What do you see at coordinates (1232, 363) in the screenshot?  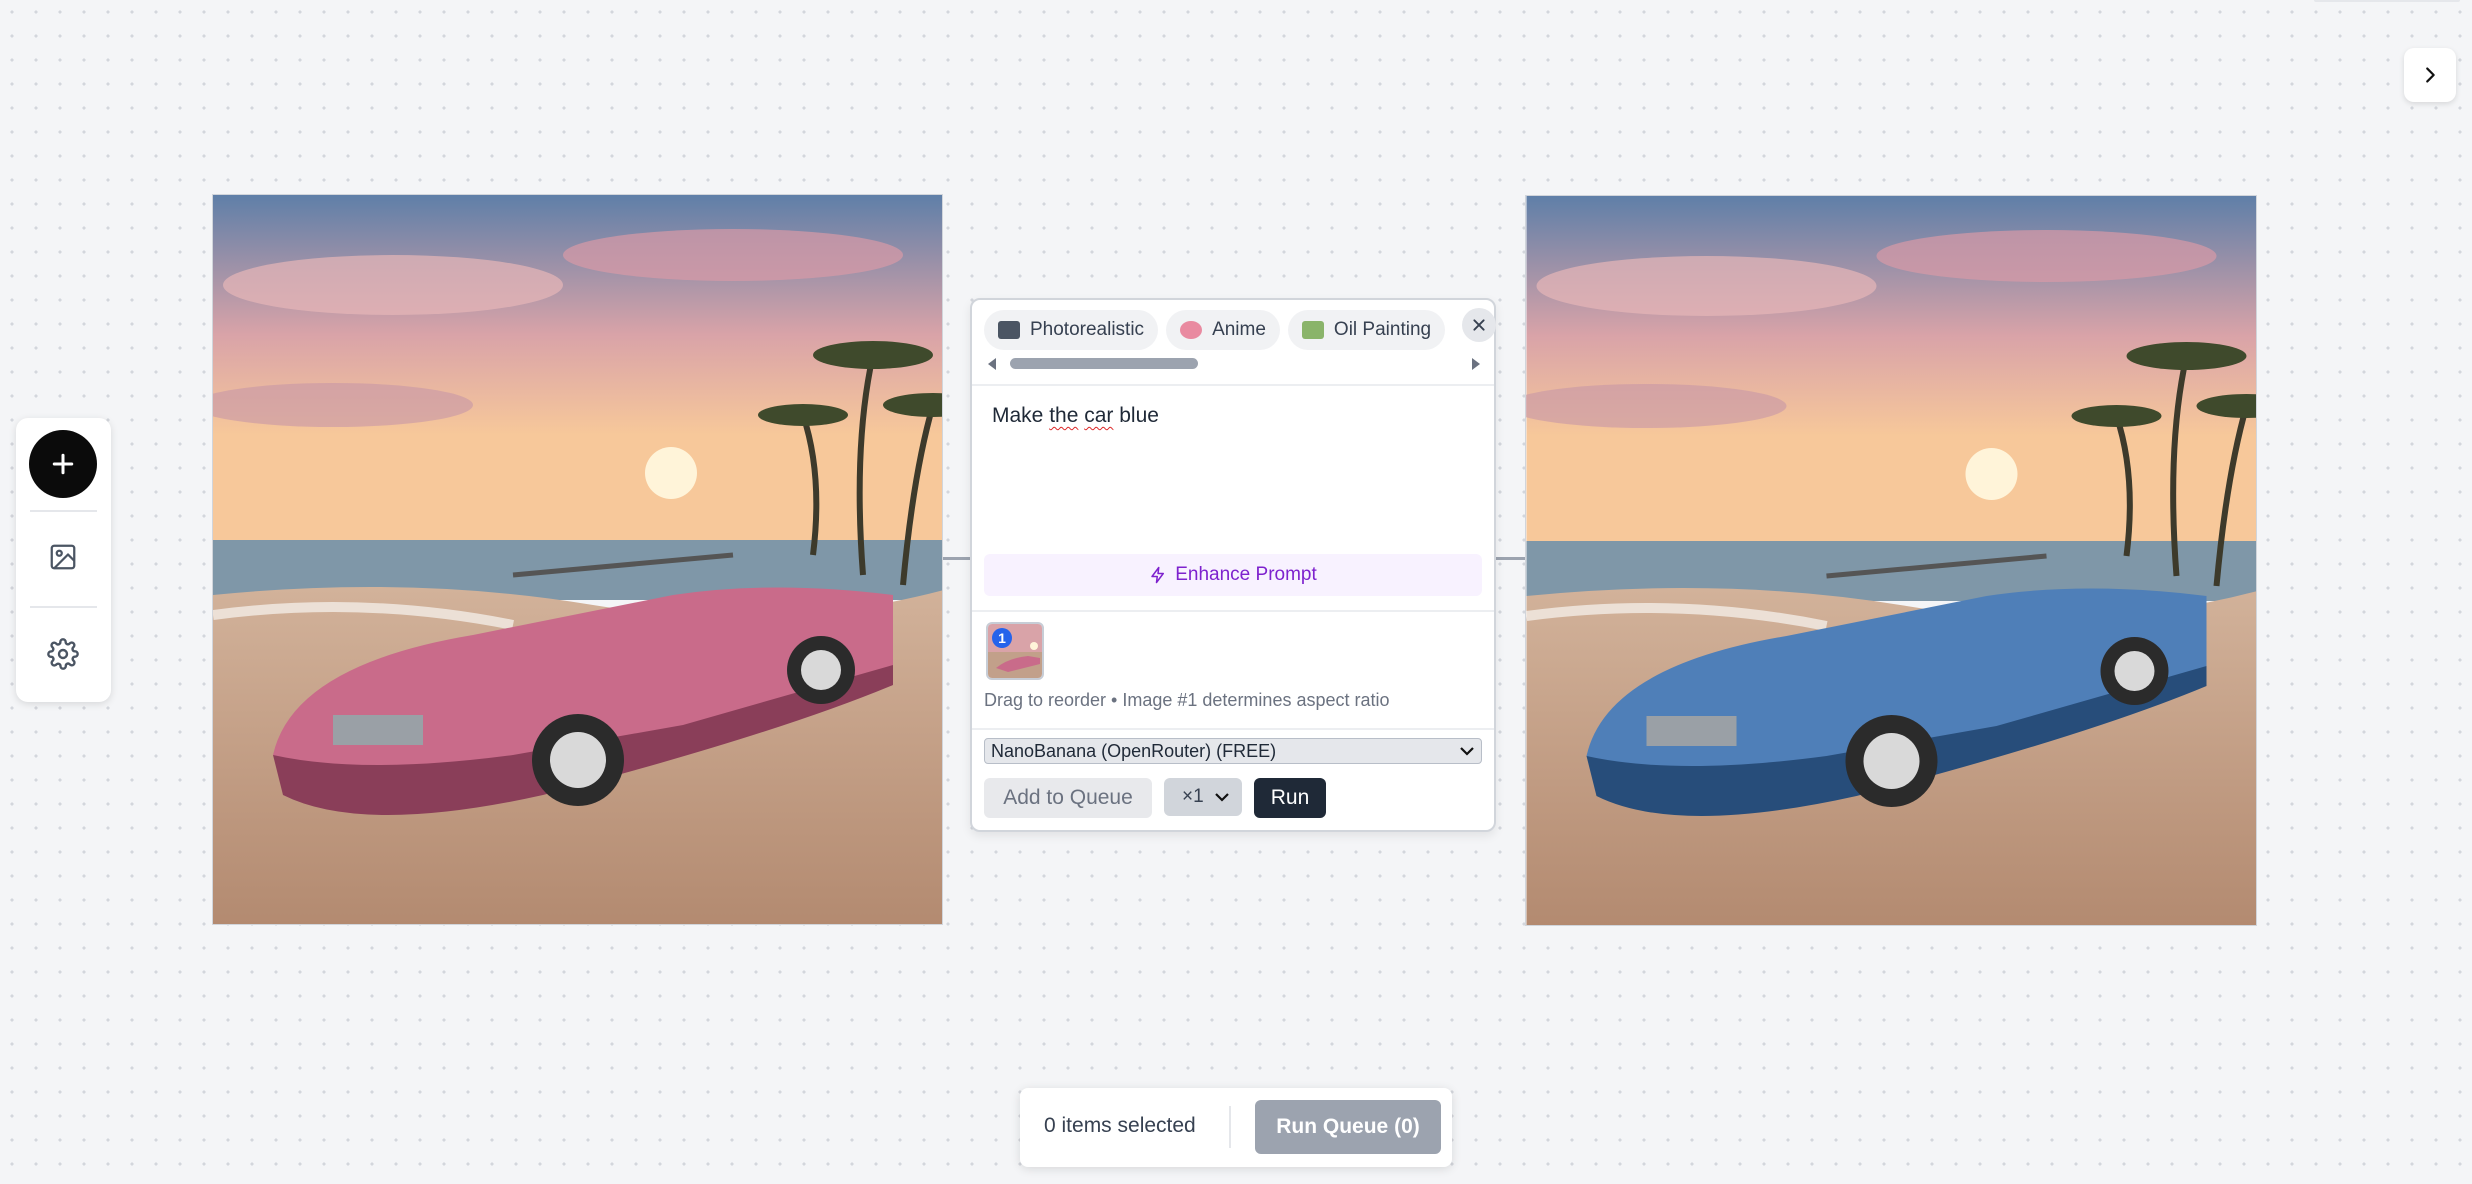 I see `style-scrollbar` at bounding box center [1232, 363].